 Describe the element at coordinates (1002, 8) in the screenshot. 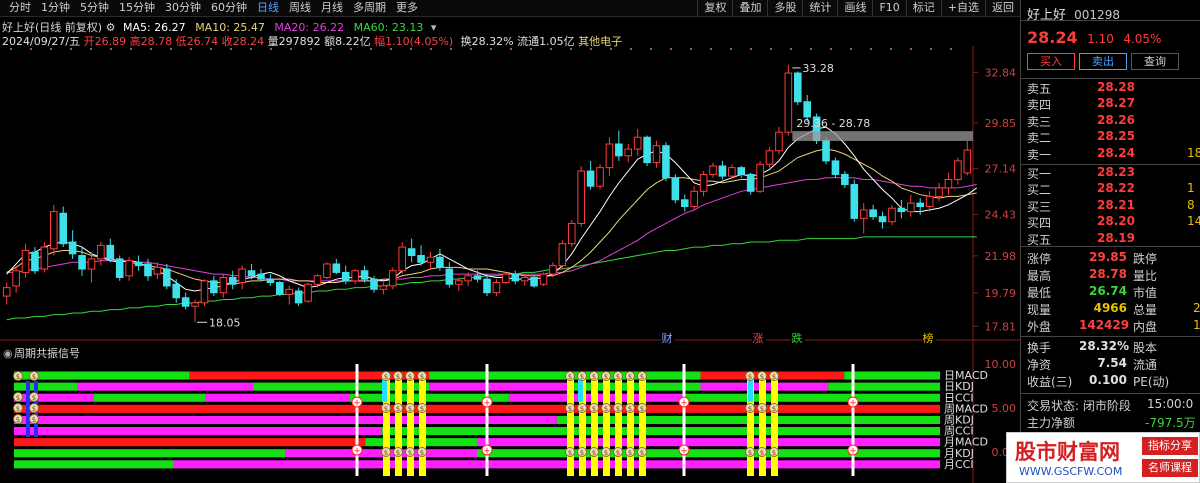

I see `tool-button: 返回` at that location.